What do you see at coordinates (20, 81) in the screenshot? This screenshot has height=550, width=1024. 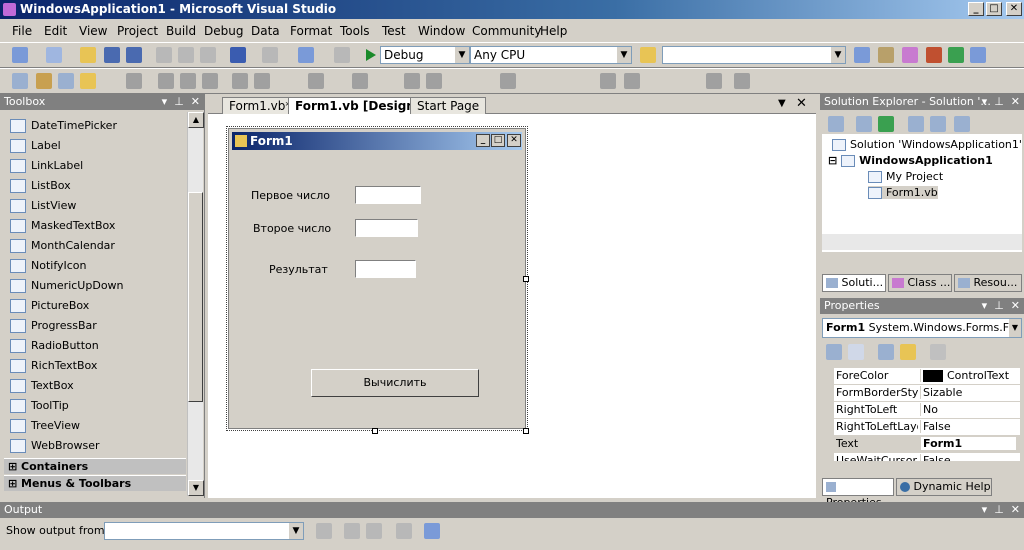 I see `align-to-grid-icon` at bounding box center [20, 81].